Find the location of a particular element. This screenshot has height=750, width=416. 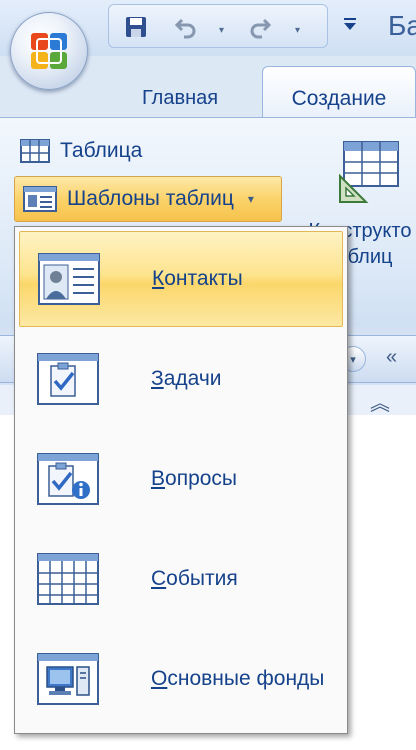

app-title: Ба is located at coordinates (402, 25).